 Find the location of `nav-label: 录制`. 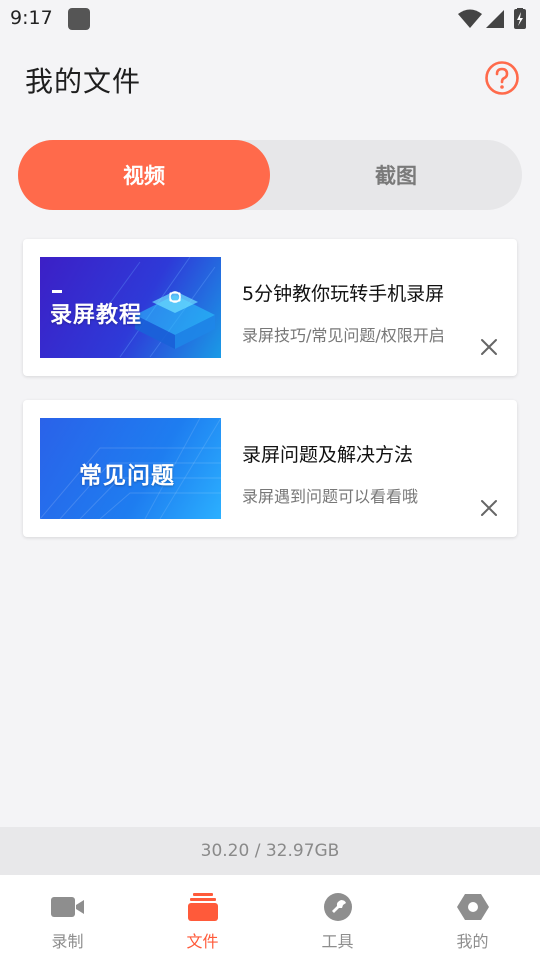

nav-label: 录制 is located at coordinates (67, 941).